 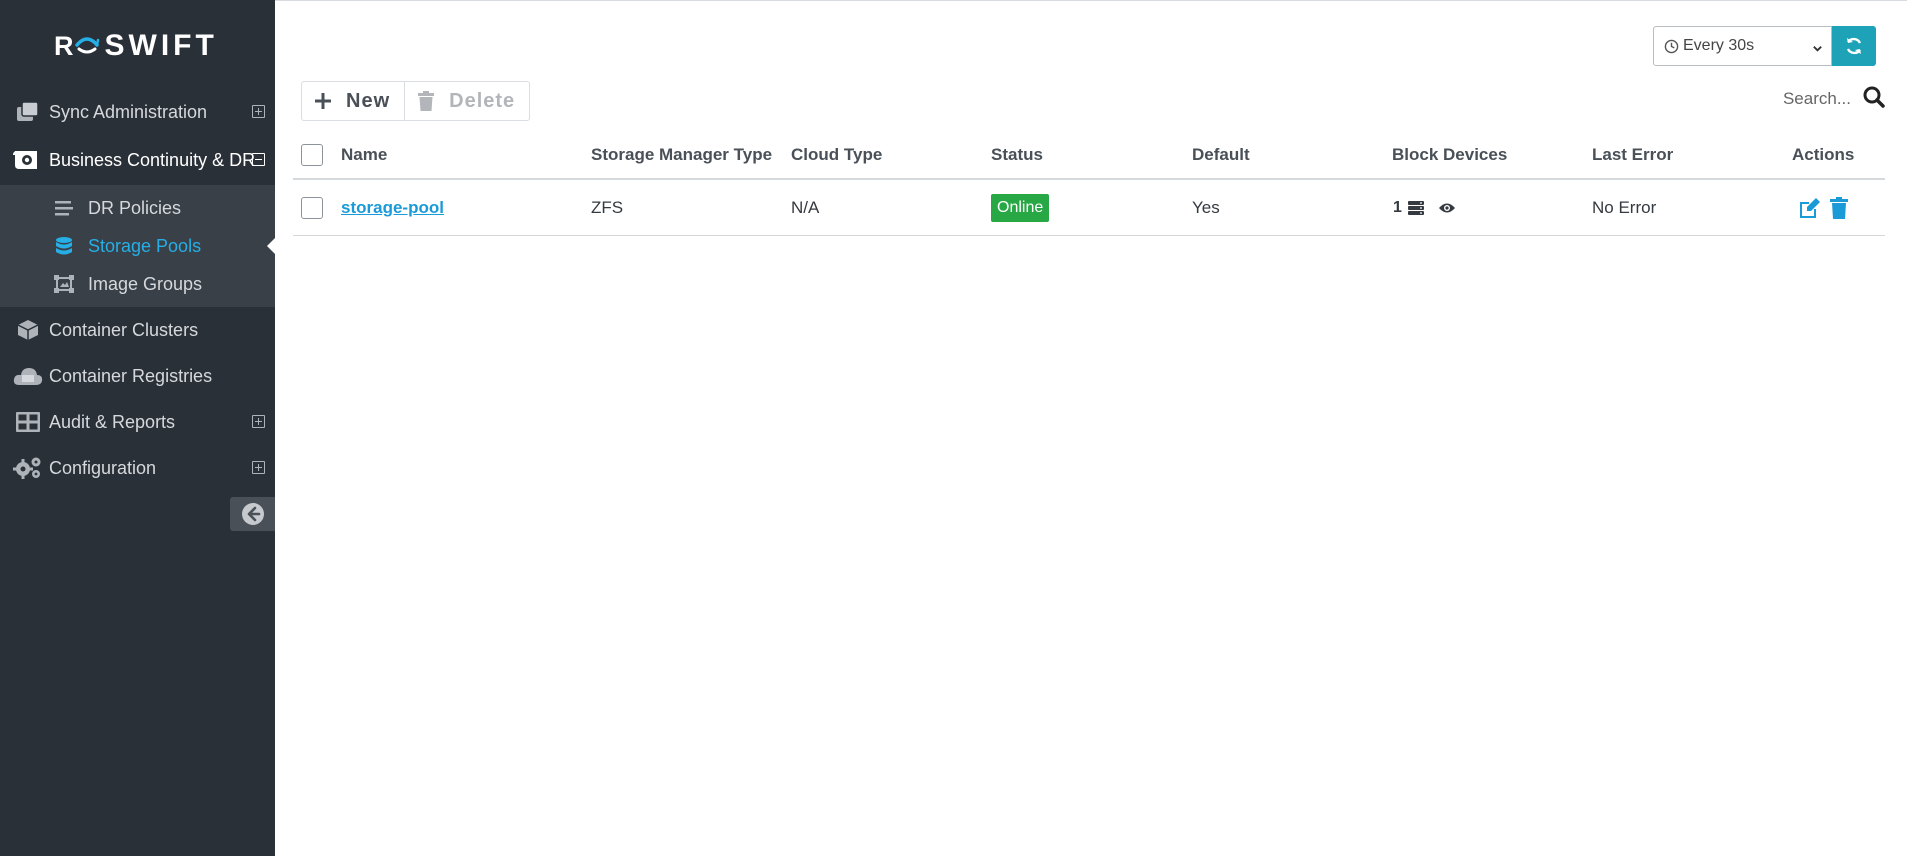 I want to click on sidebar-item-business-continuity: Business Continuity & DR, so click(x=137, y=160).